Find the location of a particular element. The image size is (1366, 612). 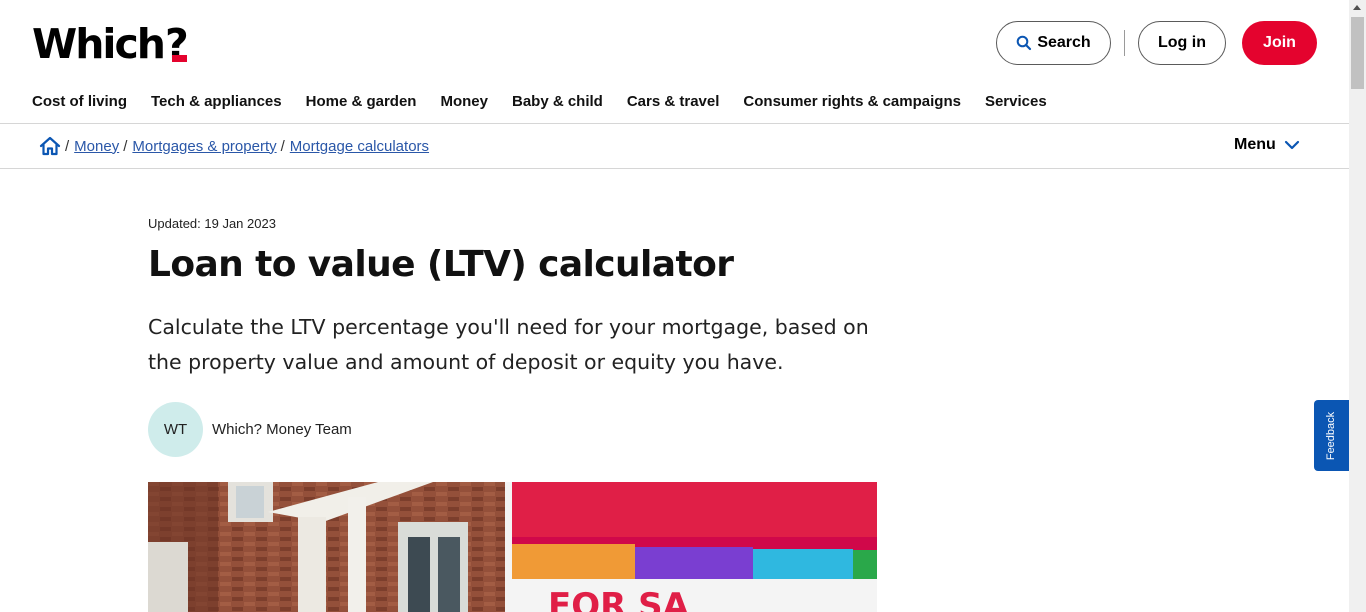

search-button: Search is located at coordinates (1053, 43).